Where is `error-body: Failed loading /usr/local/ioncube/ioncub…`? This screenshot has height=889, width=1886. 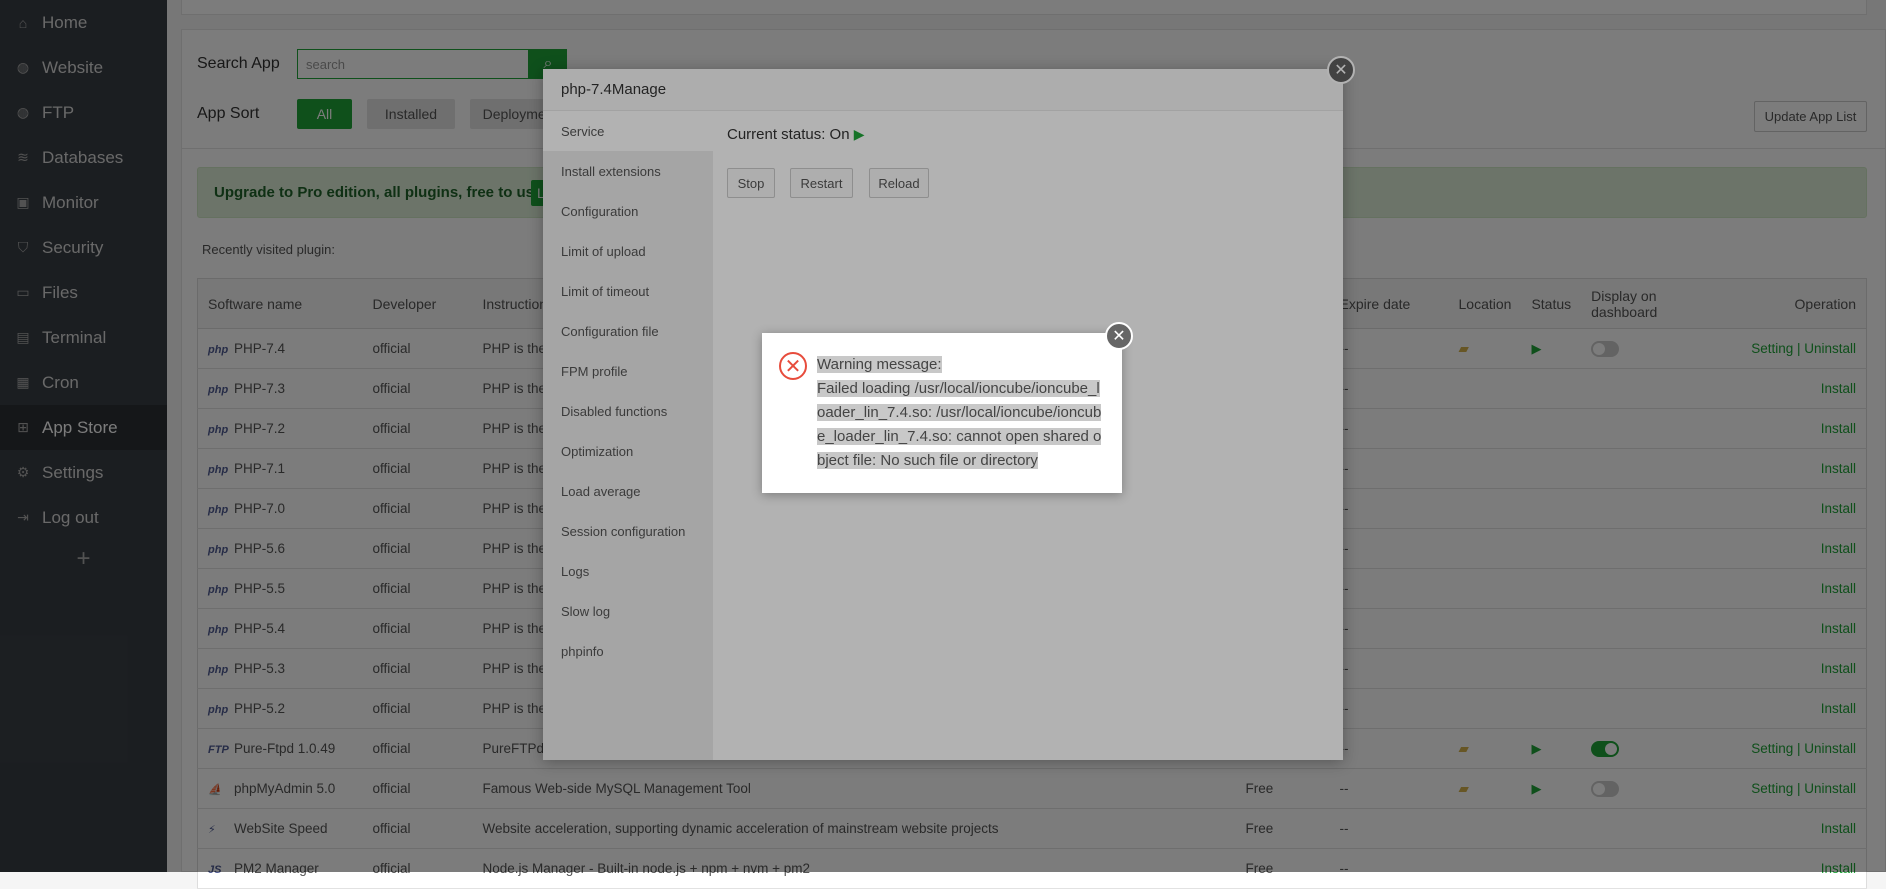 error-body: Failed loading /usr/local/ioncube/ioncub… is located at coordinates (959, 424).